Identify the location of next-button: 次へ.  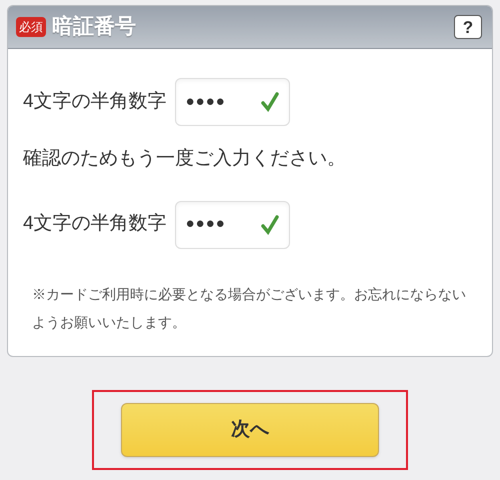
(250, 430).